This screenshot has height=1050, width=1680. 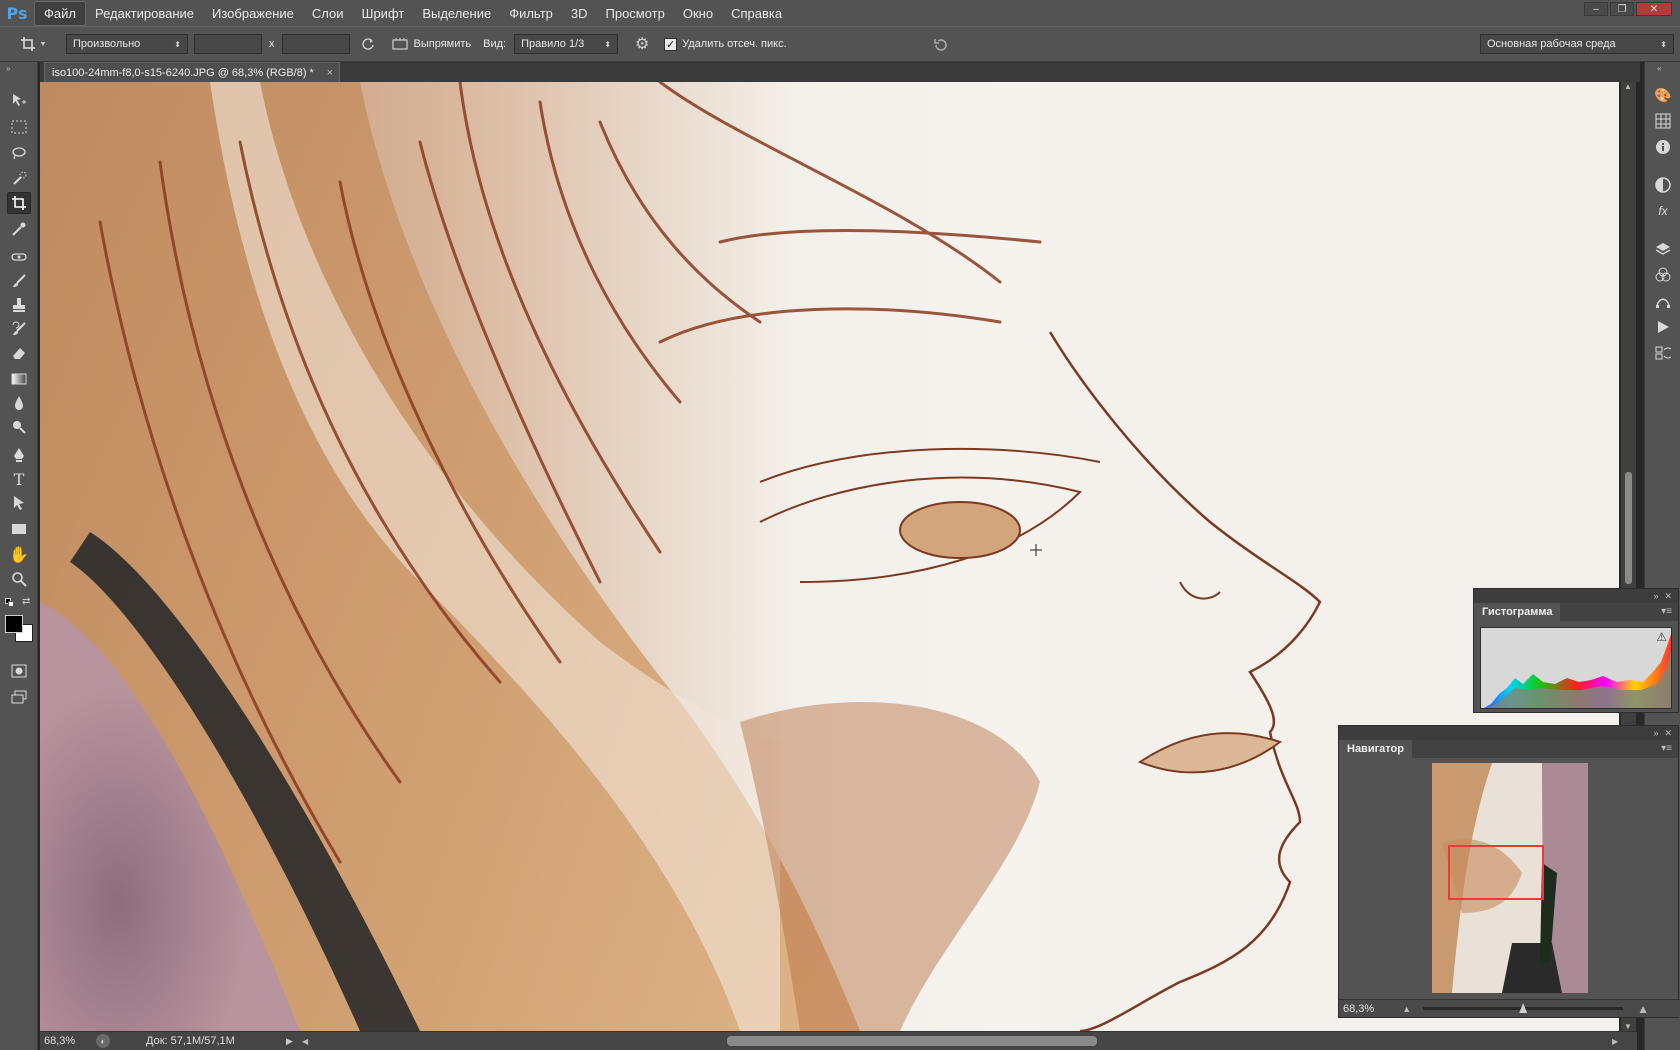 I want to click on paths-icon, so click(x=1663, y=301).